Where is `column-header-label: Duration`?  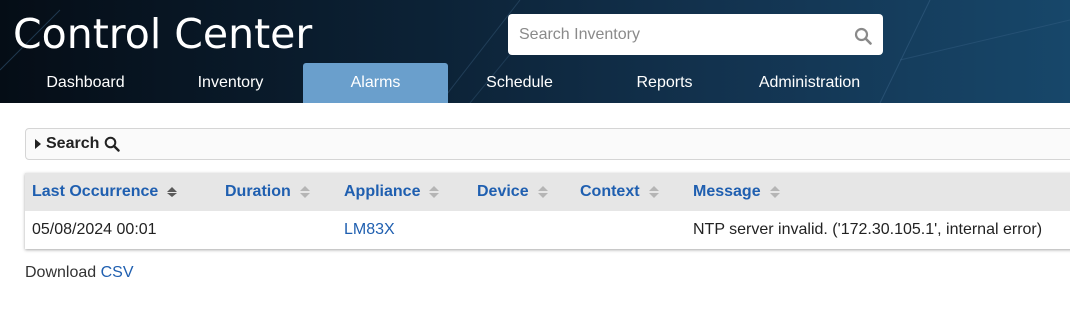 column-header-label: Duration is located at coordinates (258, 191).